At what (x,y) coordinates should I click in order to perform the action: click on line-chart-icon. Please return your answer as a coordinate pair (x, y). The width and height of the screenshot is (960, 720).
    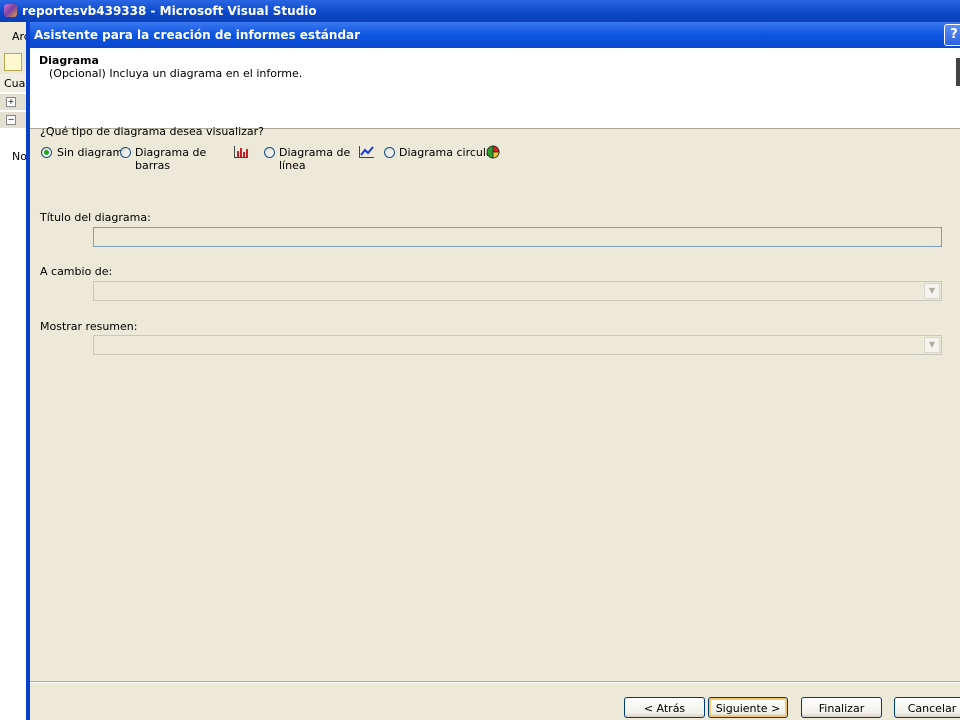
    Looking at the image, I should click on (366, 152).